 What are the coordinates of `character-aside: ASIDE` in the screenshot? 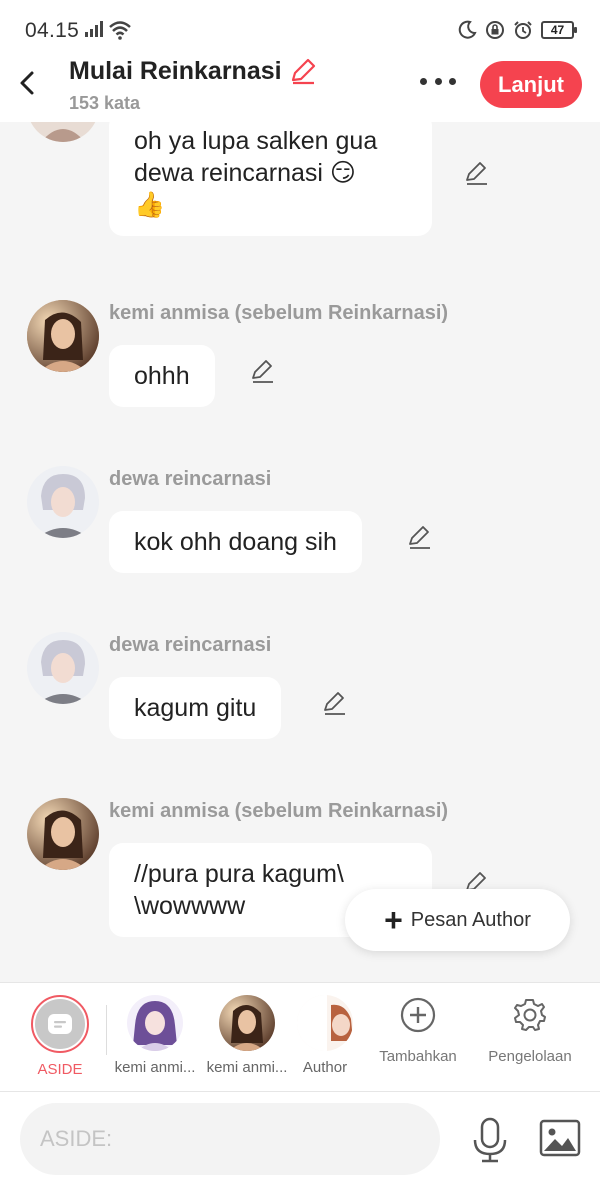 It's located at (60, 1036).